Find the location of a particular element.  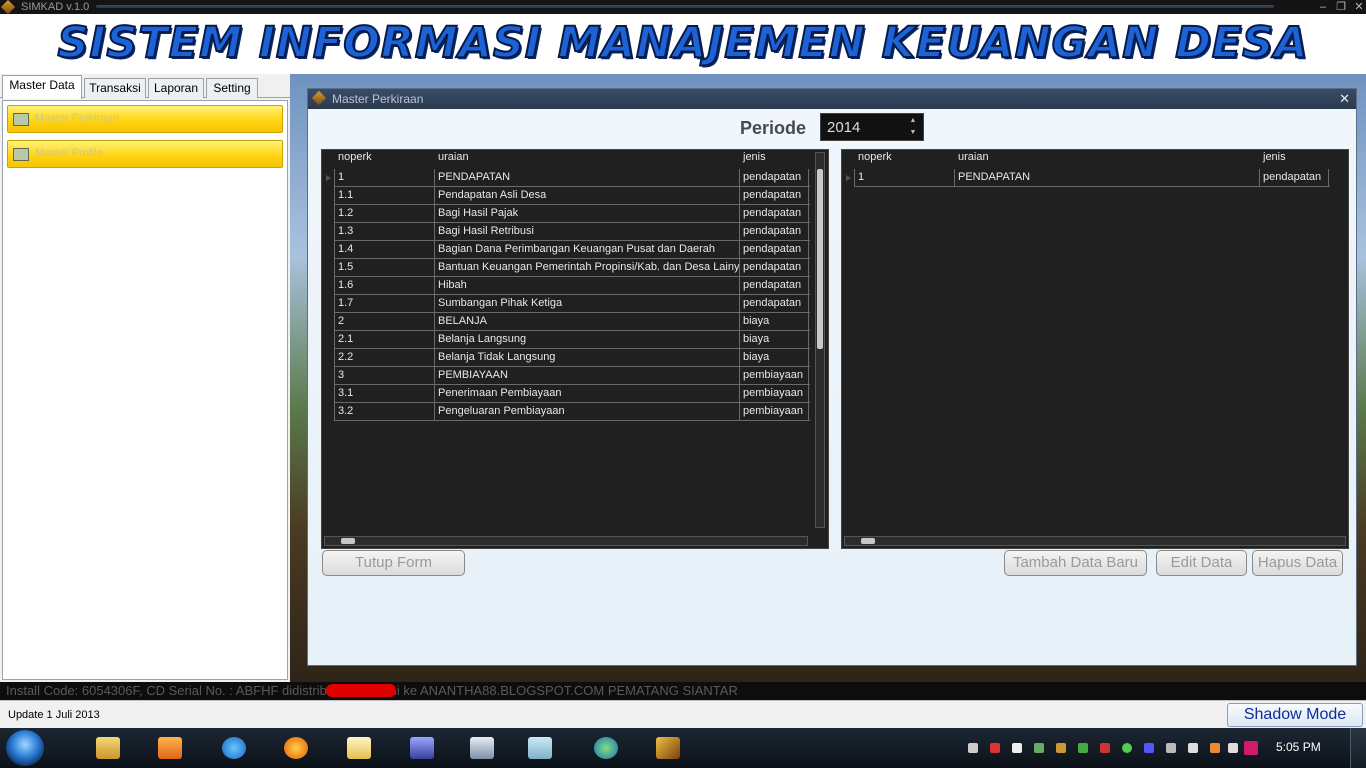

clock: 5:05 PM is located at coordinates (1298, 747).